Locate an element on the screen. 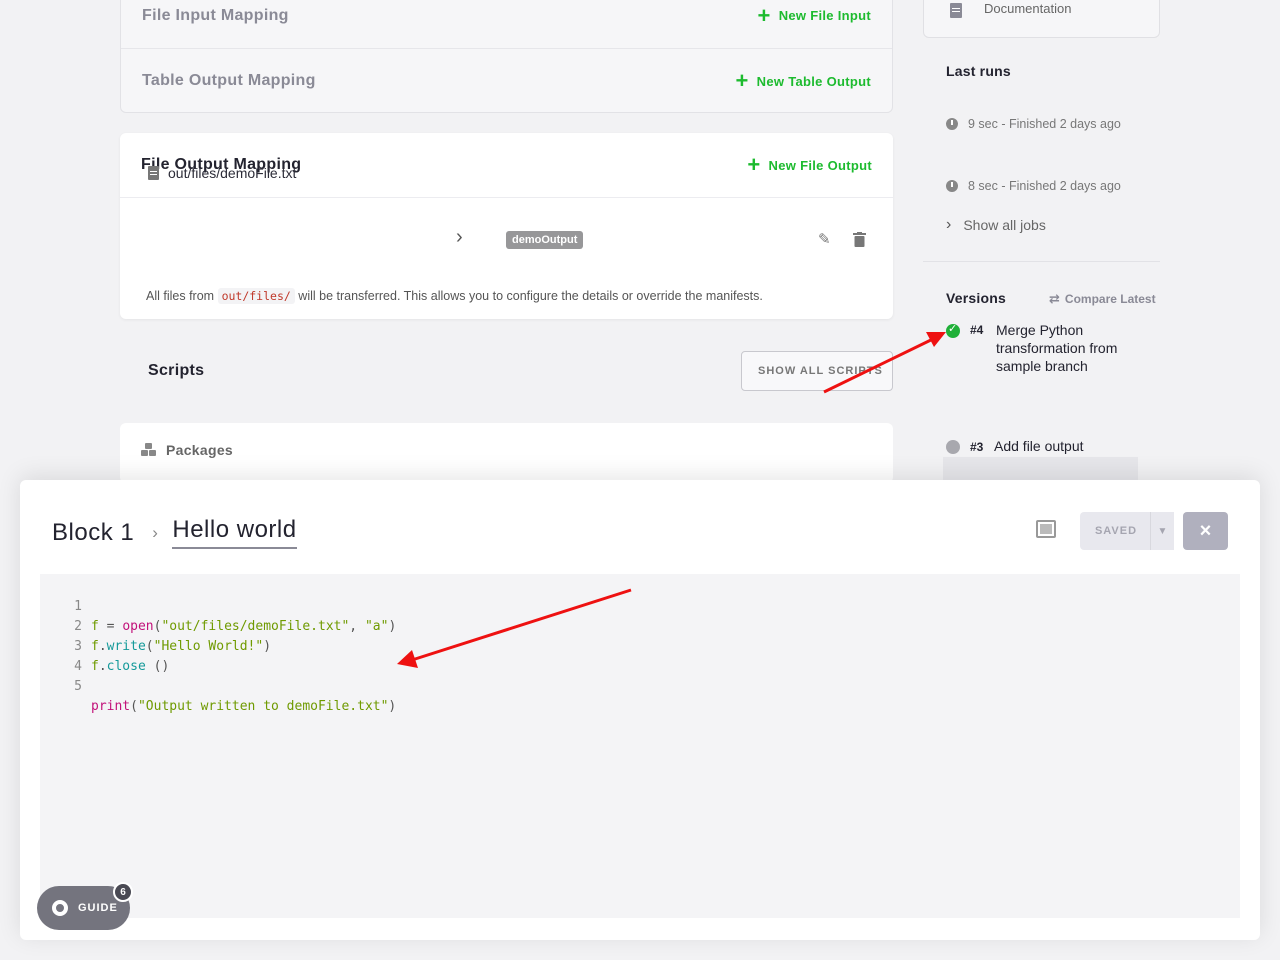 The image size is (1280, 960). run-item: 8 sec - Finished 2 days ago is located at coordinates (1033, 186).